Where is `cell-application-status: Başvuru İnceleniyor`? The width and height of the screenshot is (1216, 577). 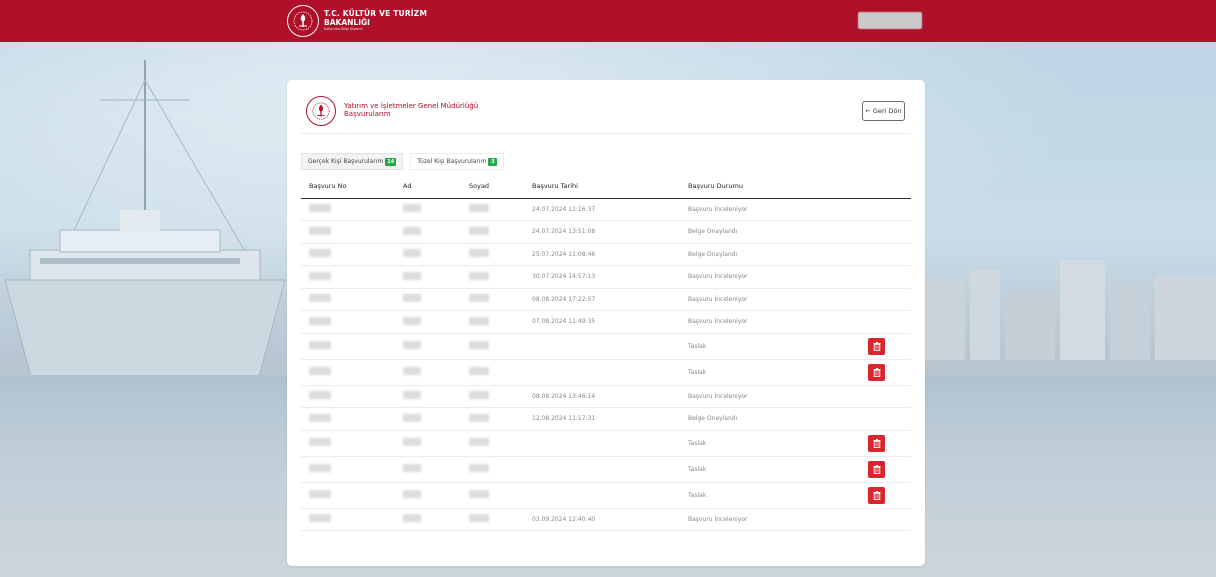 cell-application-status: Başvuru İnceleniyor is located at coordinates (773, 209).